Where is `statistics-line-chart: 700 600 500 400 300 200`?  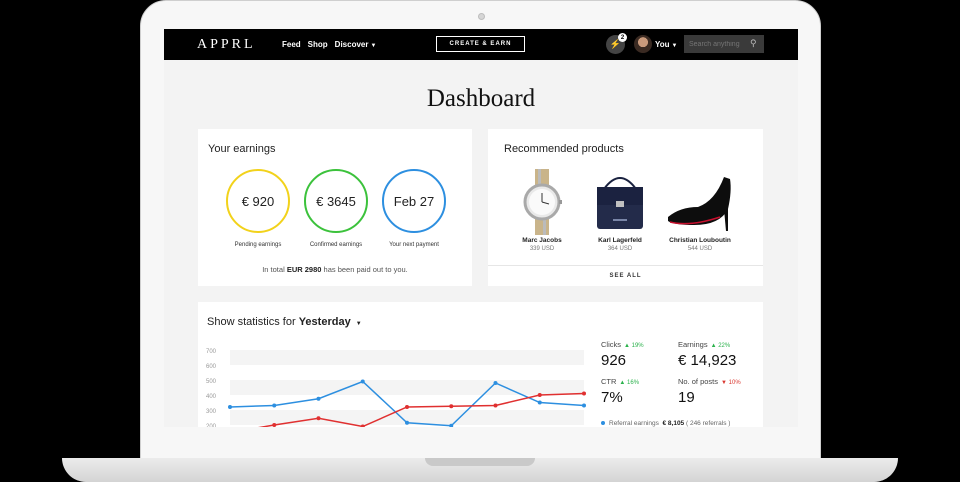
statistics-line-chart: 700 600 500 400 300 200 is located at coordinates (396, 388).